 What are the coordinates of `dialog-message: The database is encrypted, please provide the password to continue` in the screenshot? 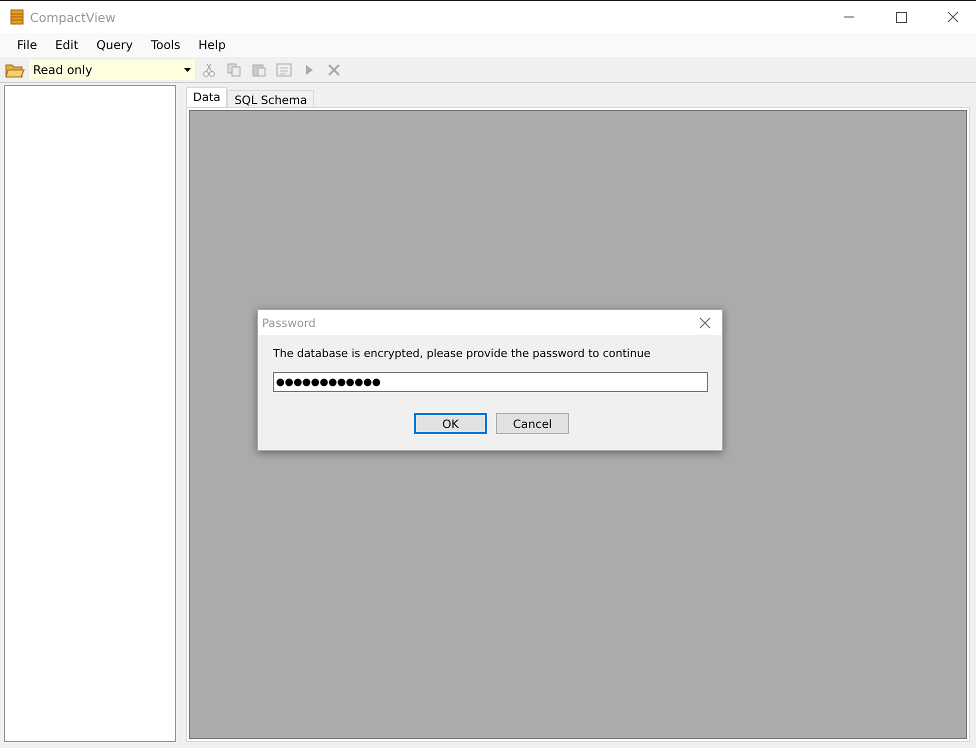 It's located at (462, 353).